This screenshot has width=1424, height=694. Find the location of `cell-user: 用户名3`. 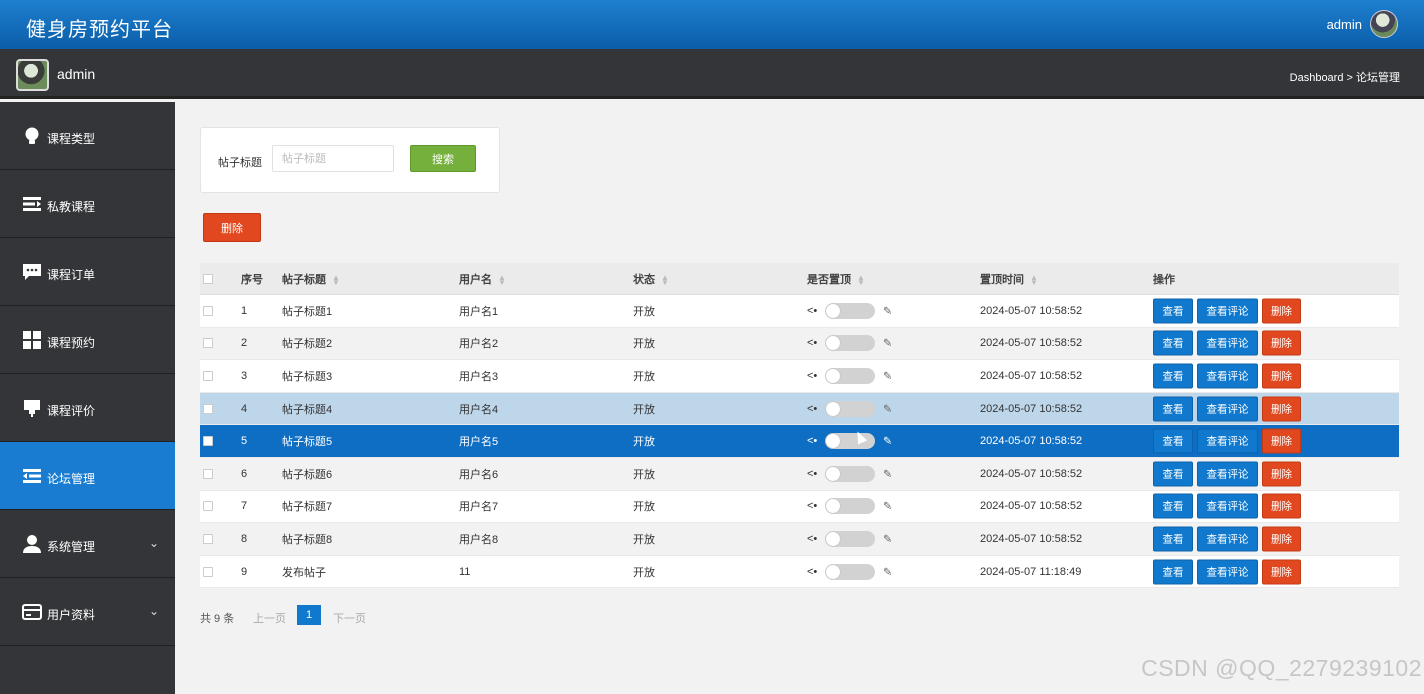

cell-user: 用户名3 is located at coordinates (479, 376).